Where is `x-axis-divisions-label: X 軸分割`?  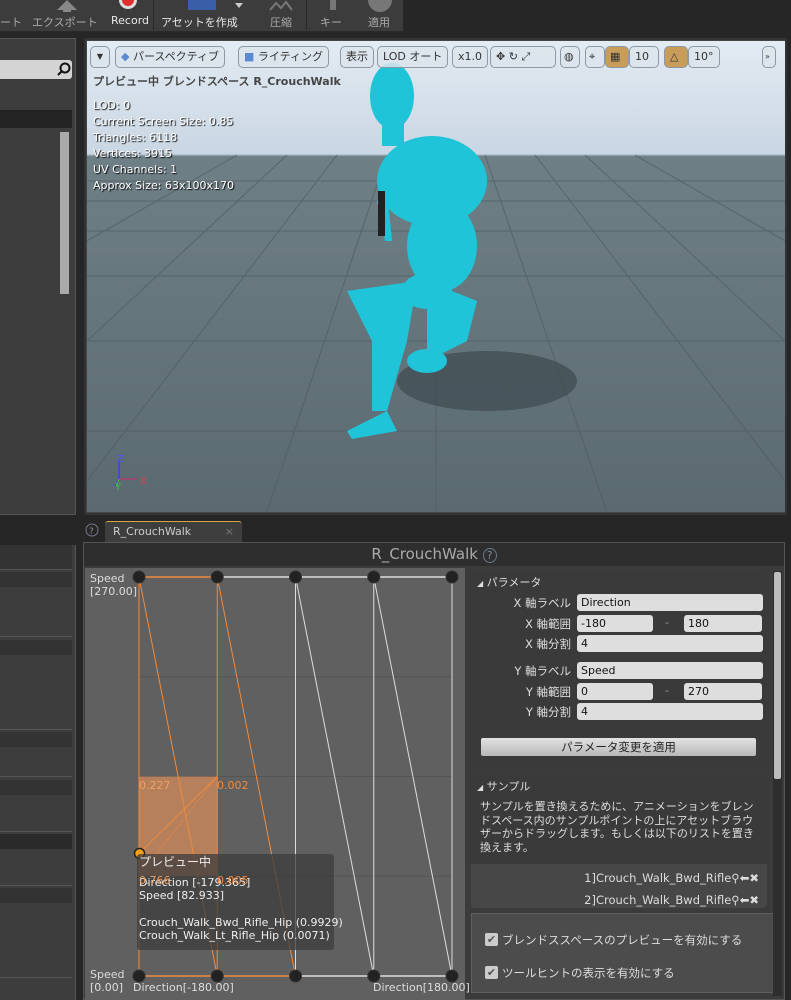 x-axis-divisions-label: X 軸分割 is located at coordinates (547, 644).